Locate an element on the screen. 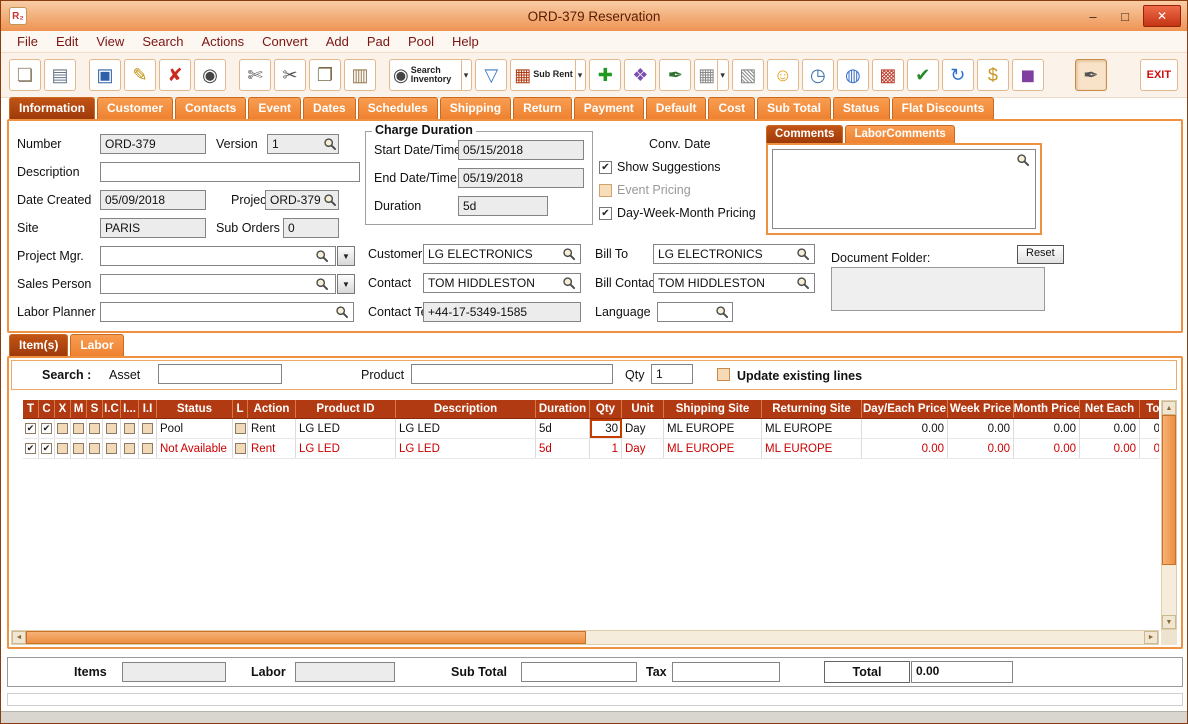 Image resolution: width=1188 pixels, height=724 pixels. menu-view: View is located at coordinates (110, 41).